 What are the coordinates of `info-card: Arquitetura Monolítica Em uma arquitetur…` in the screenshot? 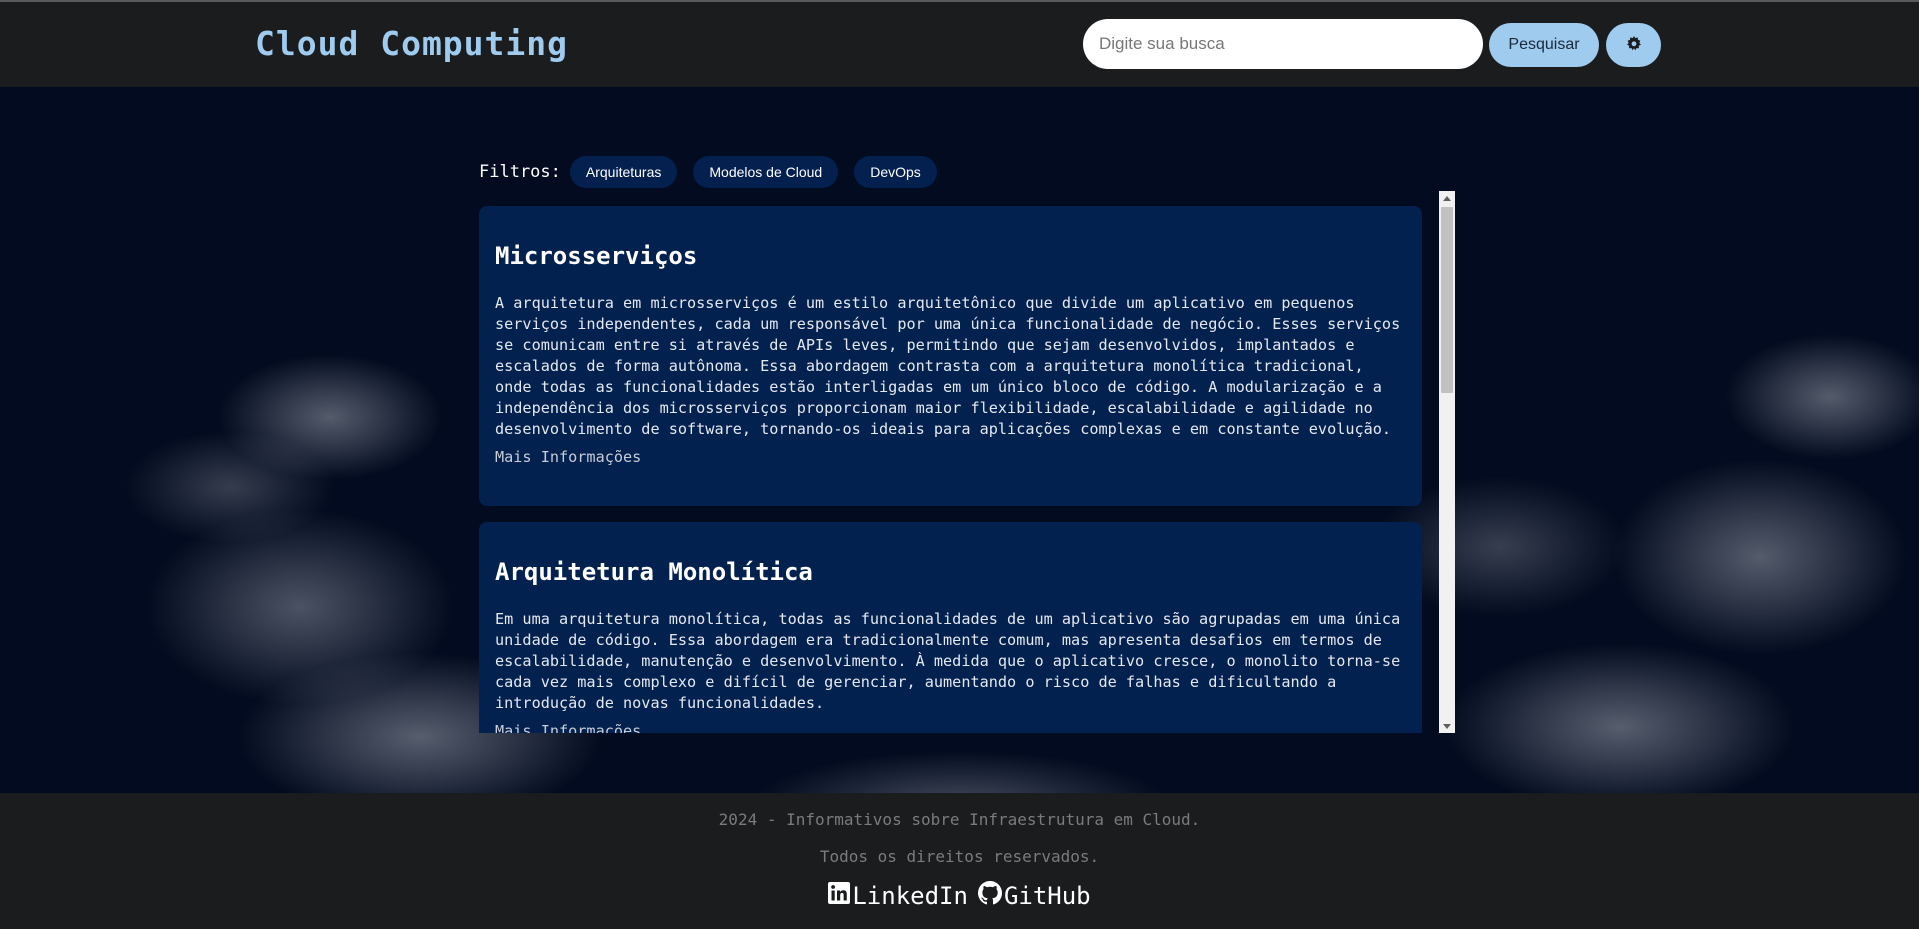 It's located at (950, 627).